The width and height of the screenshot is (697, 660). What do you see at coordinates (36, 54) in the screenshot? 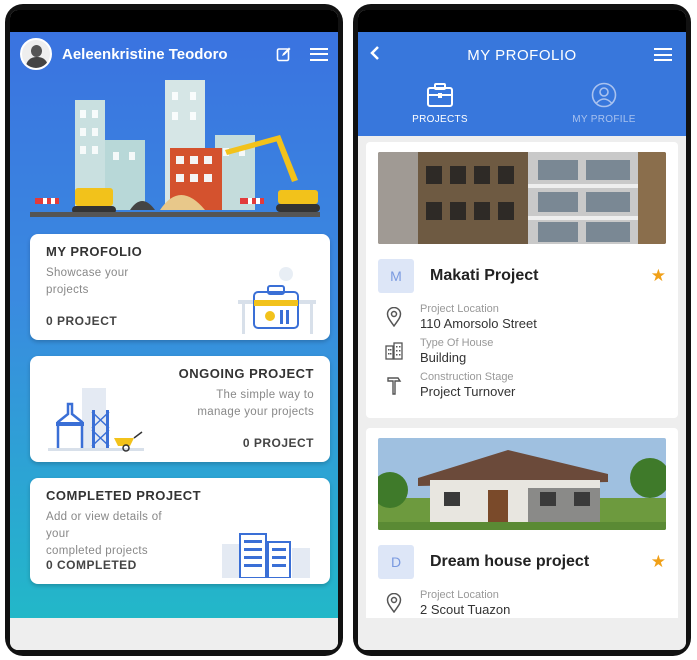
I see `avatar` at bounding box center [36, 54].